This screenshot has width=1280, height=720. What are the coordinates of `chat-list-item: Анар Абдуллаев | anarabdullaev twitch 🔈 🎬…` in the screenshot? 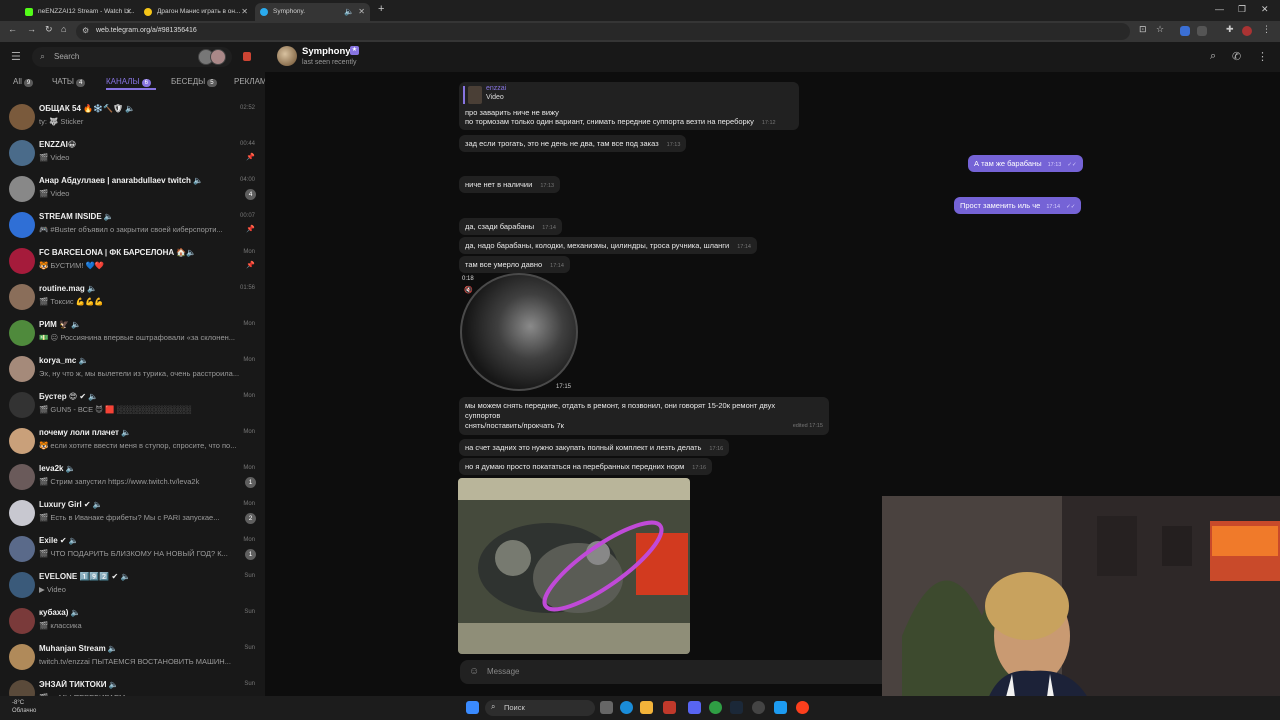 It's located at (132, 190).